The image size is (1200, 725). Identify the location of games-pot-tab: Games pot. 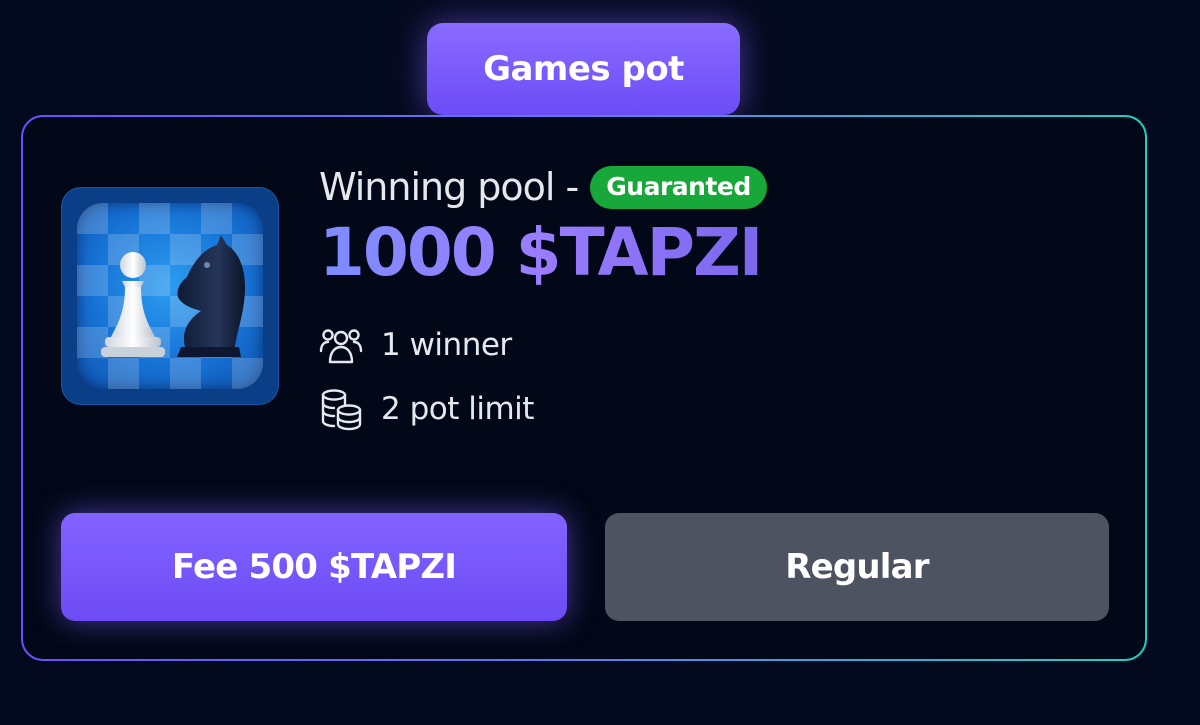
(583, 69).